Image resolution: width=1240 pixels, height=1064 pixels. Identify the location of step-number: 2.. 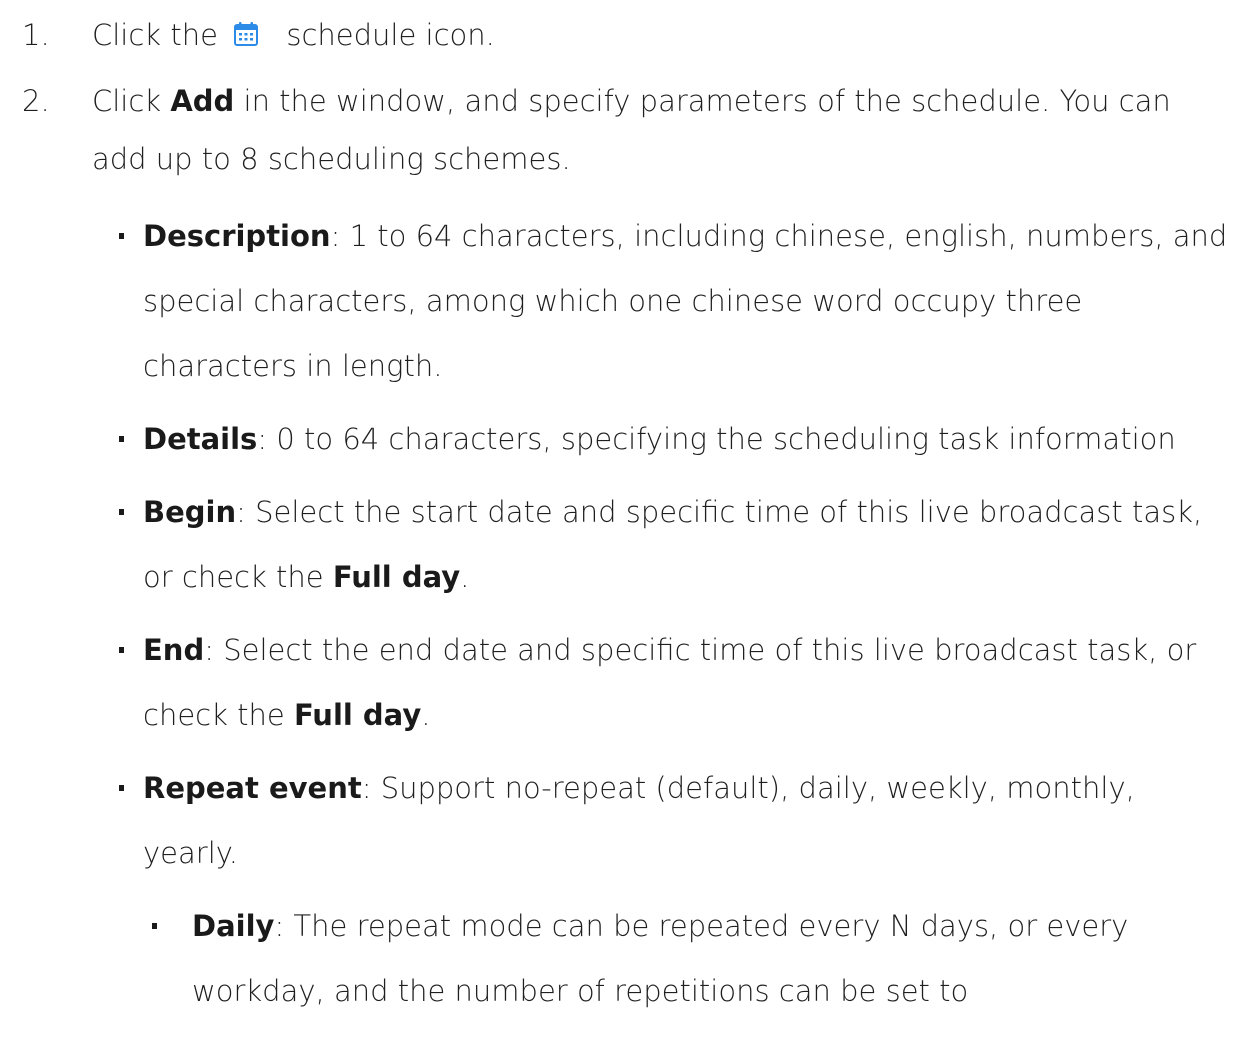
(36, 101).